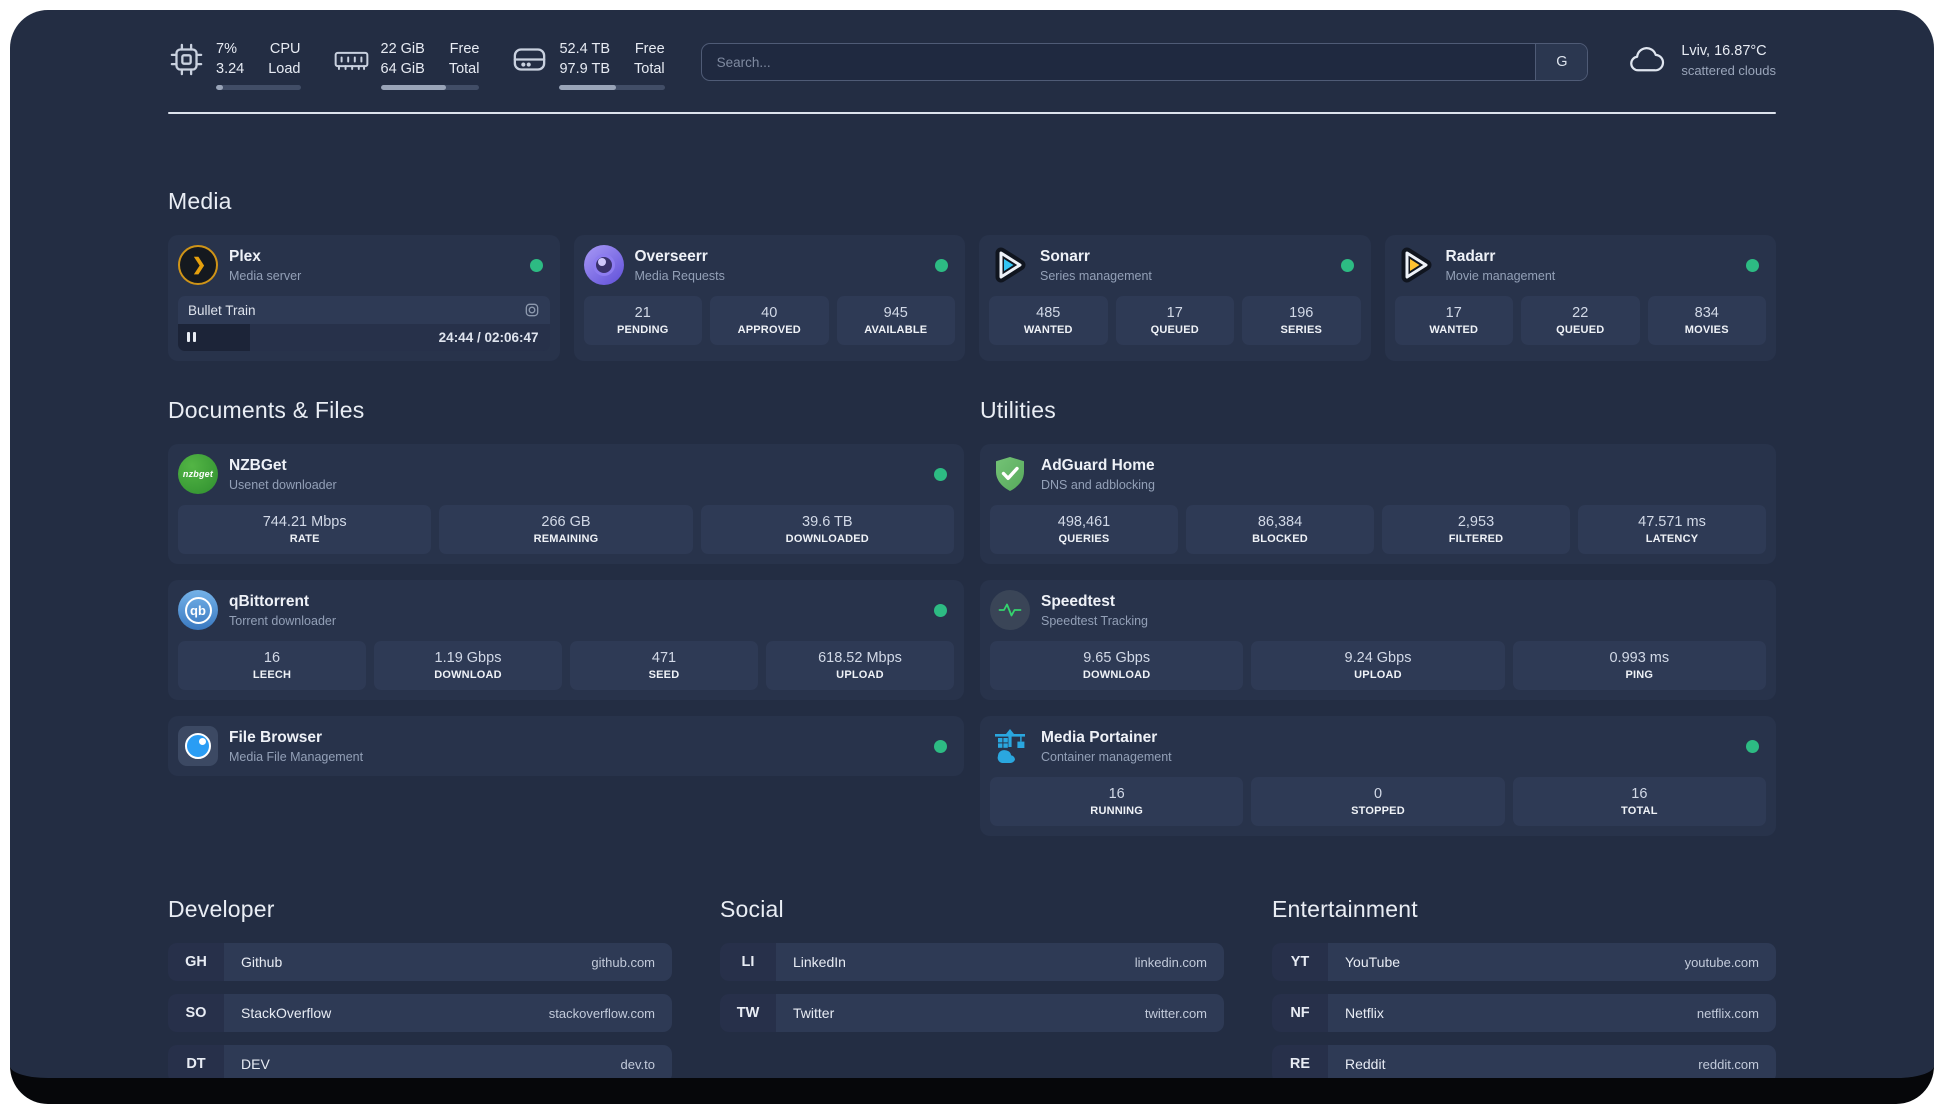 This screenshot has width=1944, height=1104. What do you see at coordinates (1454, 330) in the screenshot?
I see `stat-label: WANTED` at bounding box center [1454, 330].